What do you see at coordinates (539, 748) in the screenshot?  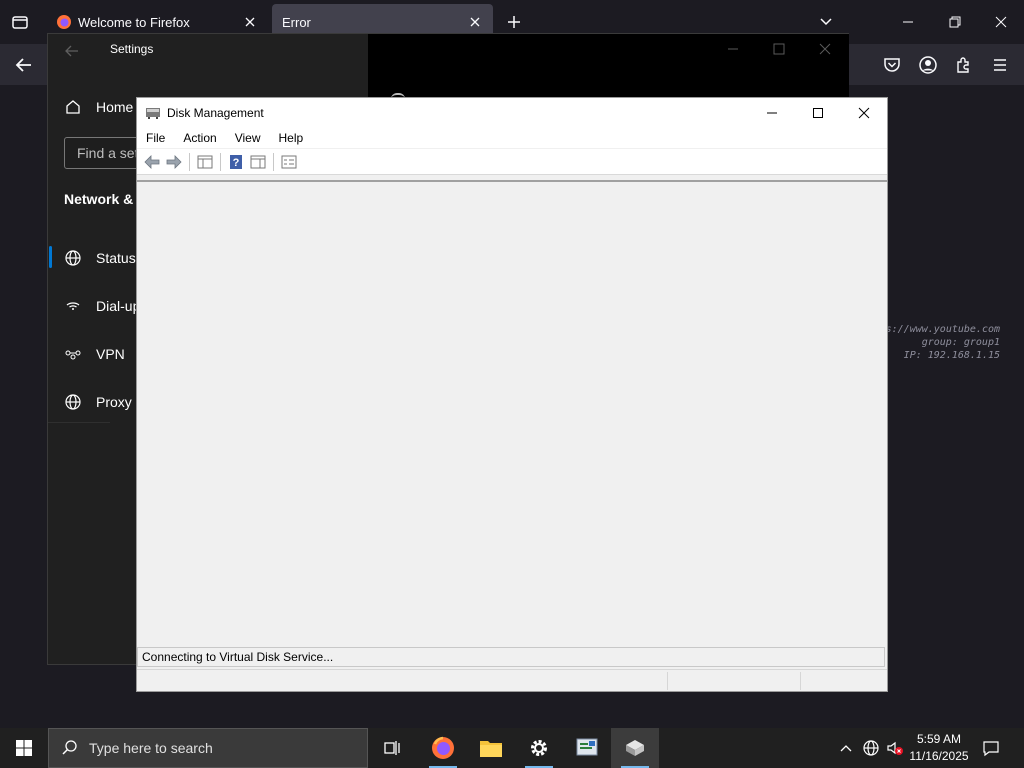 I see `taskbar-settings-gear-icon` at bounding box center [539, 748].